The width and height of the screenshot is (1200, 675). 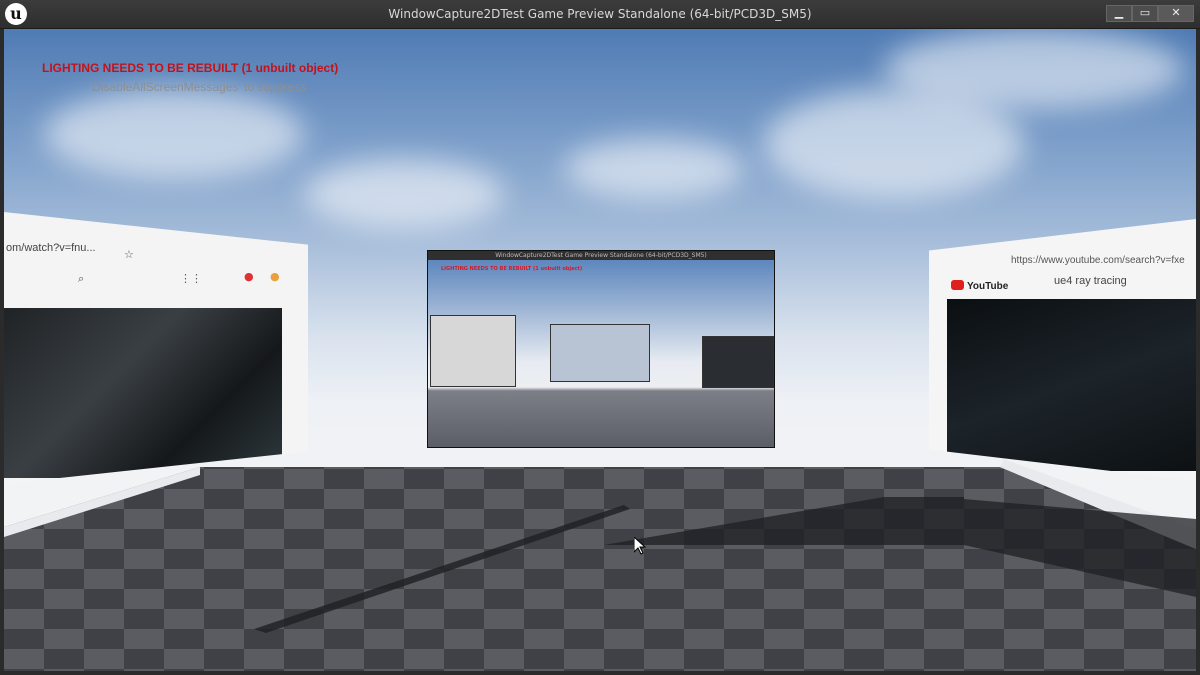 I want to click on captured-center-panel, so click(x=600, y=353).